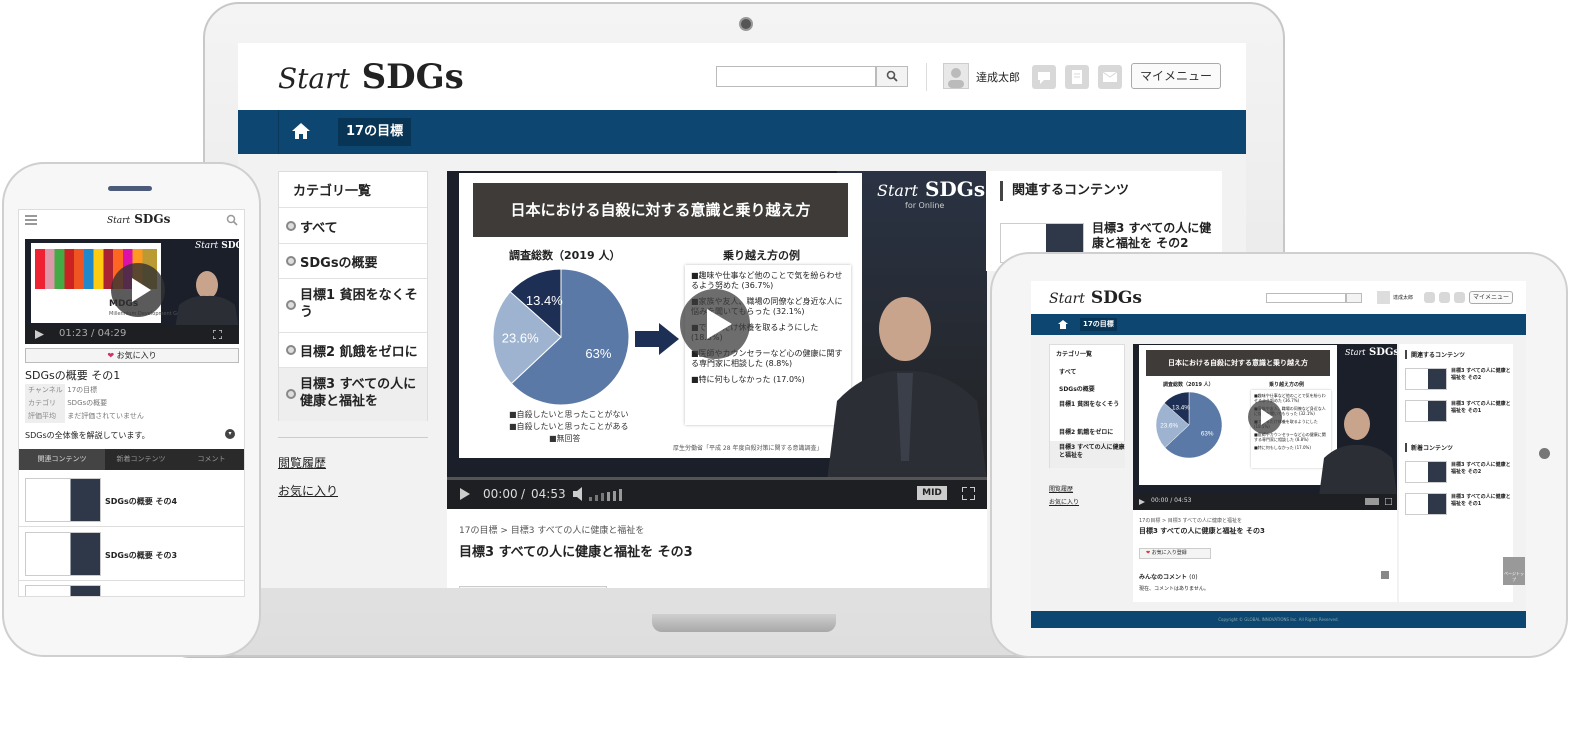  What do you see at coordinates (748, 379) in the screenshot?
I see `example-item: ■特に何もしなかった (17.0%)` at bounding box center [748, 379].